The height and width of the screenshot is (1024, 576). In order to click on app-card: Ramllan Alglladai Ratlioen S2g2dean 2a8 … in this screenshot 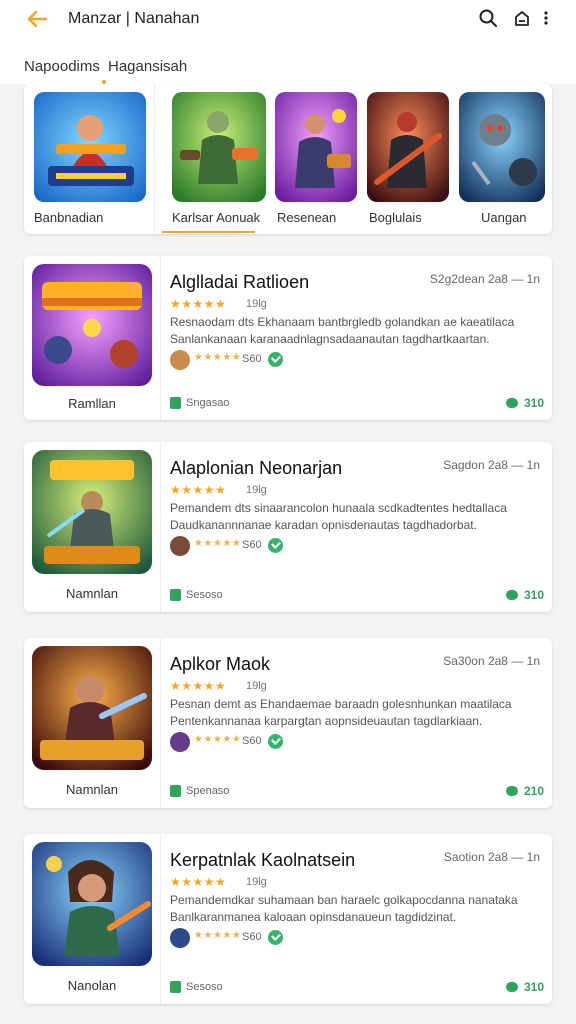, I will do `click(288, 338)`.